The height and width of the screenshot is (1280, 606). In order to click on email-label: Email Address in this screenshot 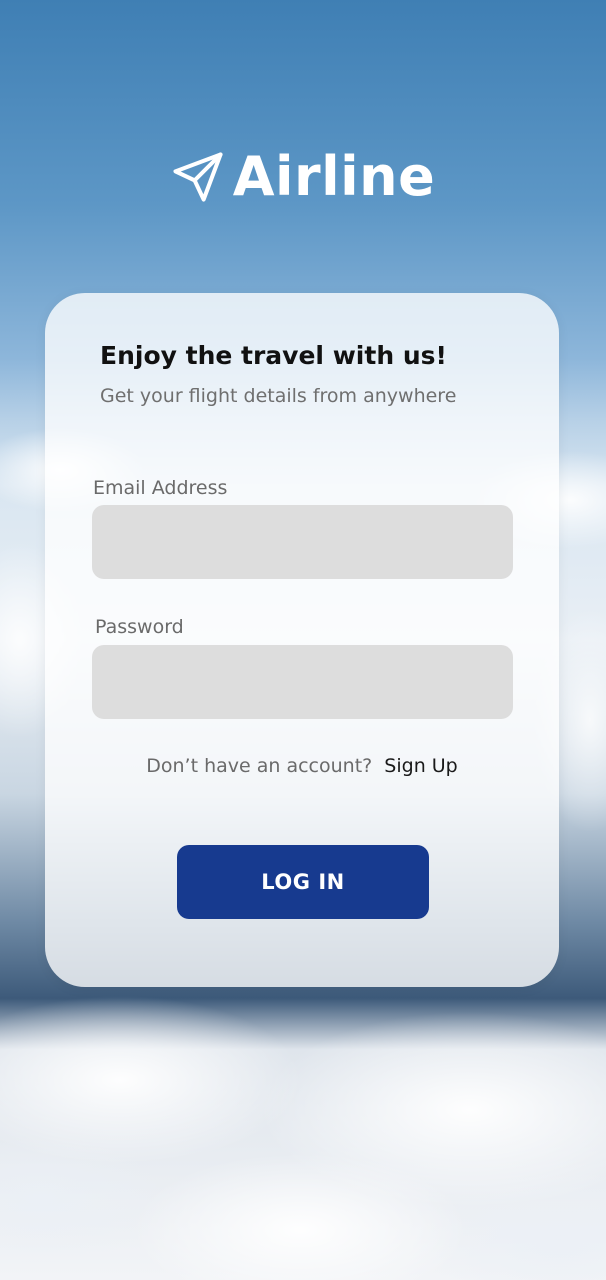, I will do `click(160, 488)`.